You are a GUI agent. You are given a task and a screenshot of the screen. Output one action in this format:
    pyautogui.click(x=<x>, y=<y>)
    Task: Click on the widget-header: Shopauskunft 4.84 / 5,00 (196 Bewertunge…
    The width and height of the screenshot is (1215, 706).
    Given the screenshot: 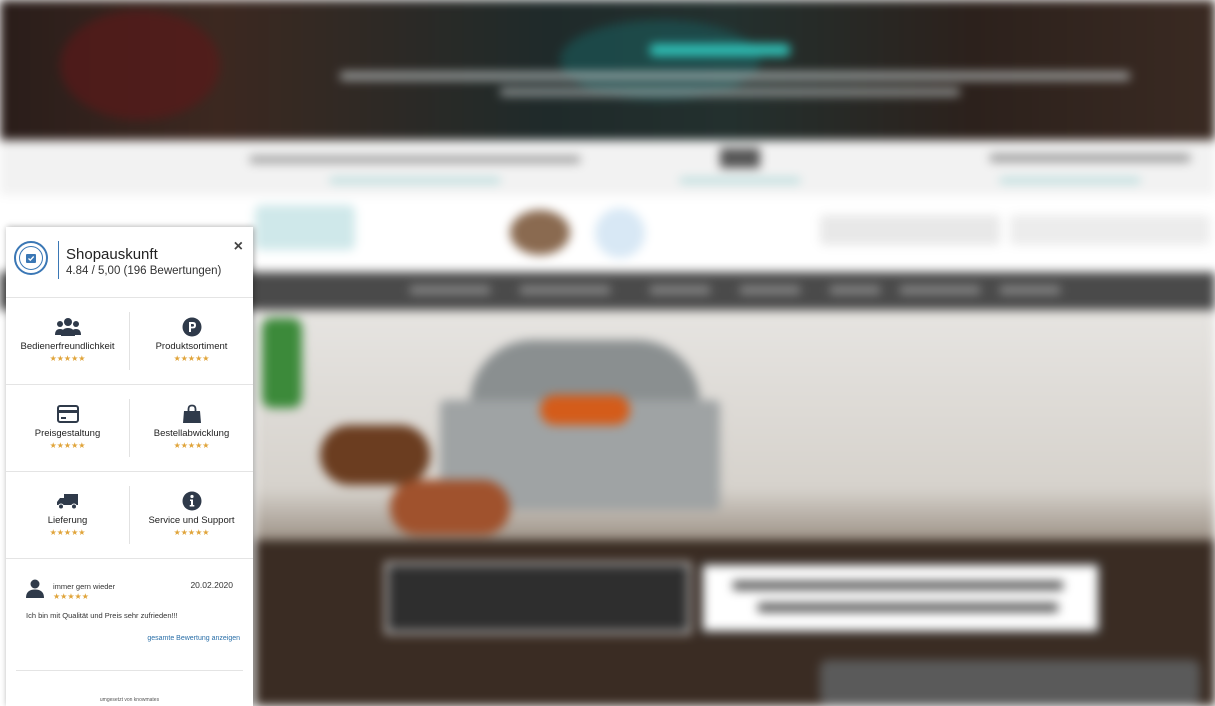 What is the action you would take?
    pyautogui.click(x=129, y=262)
    